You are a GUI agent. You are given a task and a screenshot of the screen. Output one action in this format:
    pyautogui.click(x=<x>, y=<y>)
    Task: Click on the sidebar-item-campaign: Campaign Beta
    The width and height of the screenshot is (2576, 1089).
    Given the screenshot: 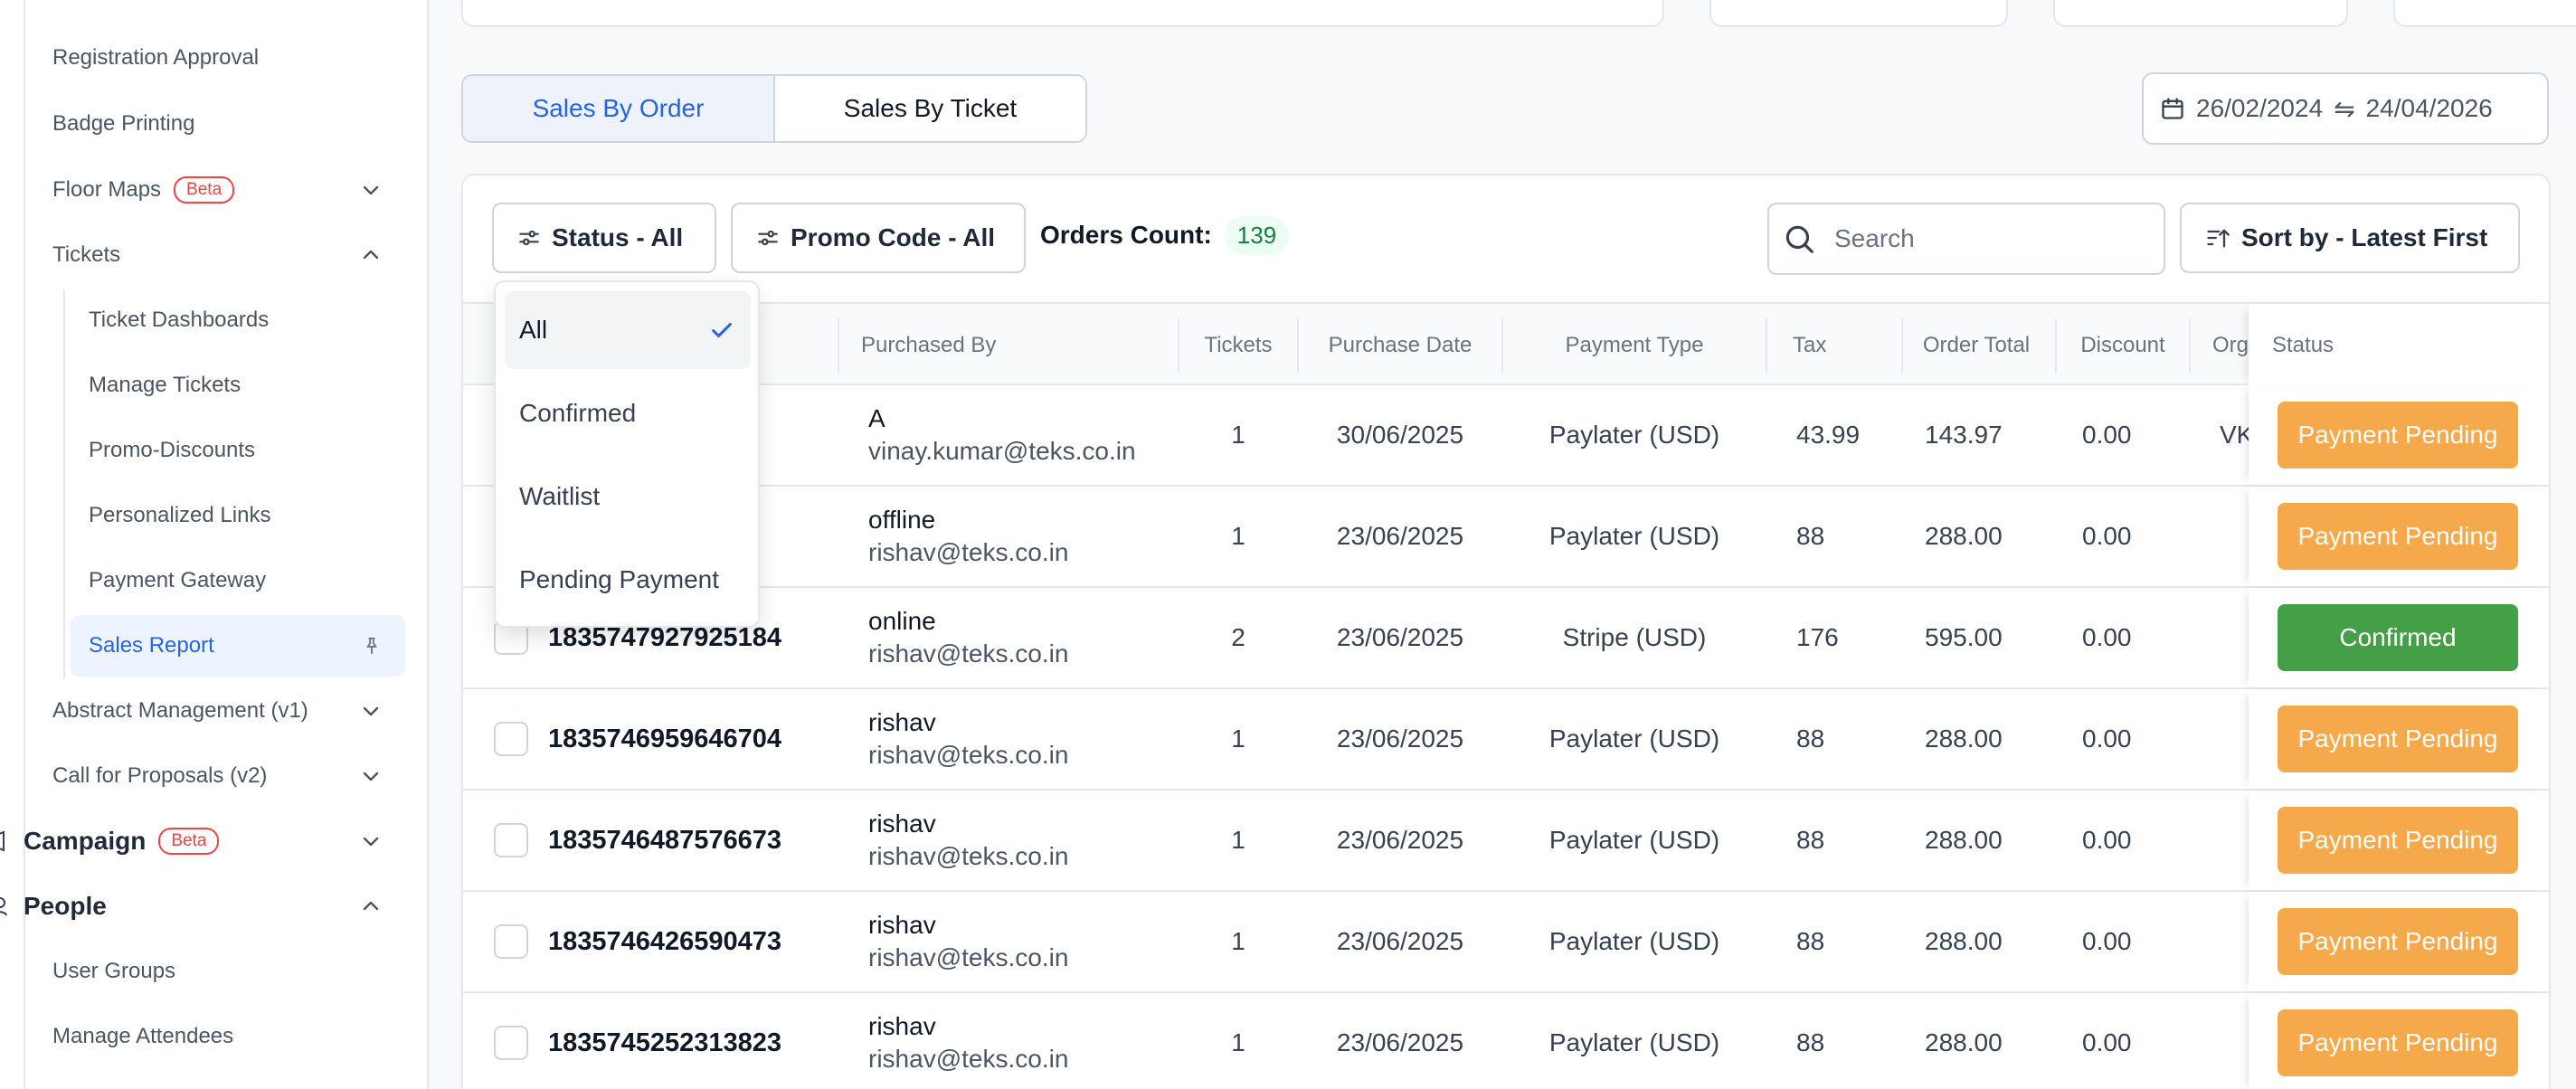 What is the action you would take?
    pyautogui.click(x=202, y=841)
    